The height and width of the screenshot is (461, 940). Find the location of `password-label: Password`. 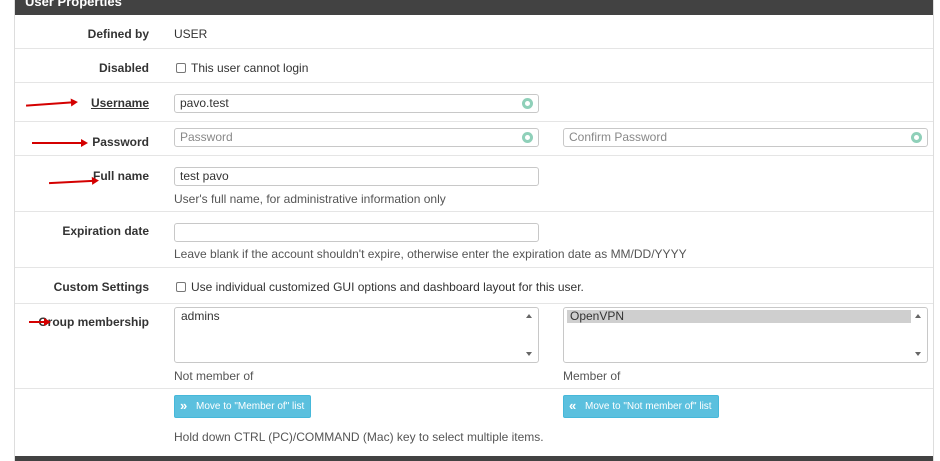

password-label: Password is located at coordinates (120, 142).